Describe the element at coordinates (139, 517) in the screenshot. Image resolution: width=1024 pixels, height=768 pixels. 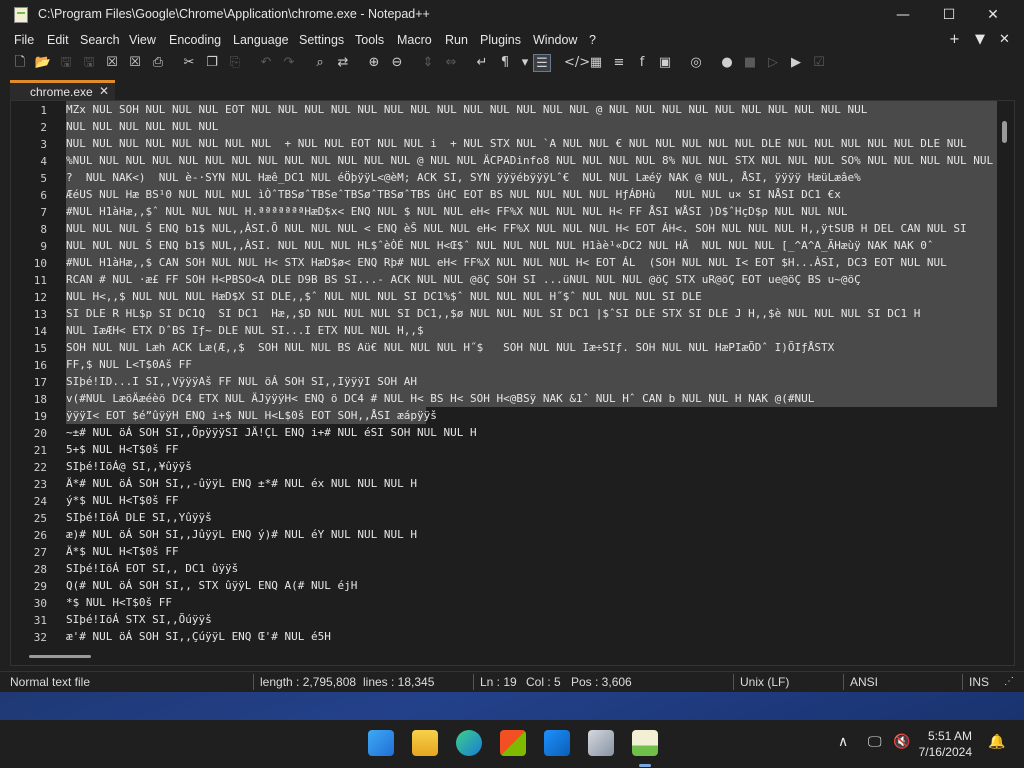
I see `code-line: SIþé!IöÁ DLE SI,,Yûÿÿš` at that location.